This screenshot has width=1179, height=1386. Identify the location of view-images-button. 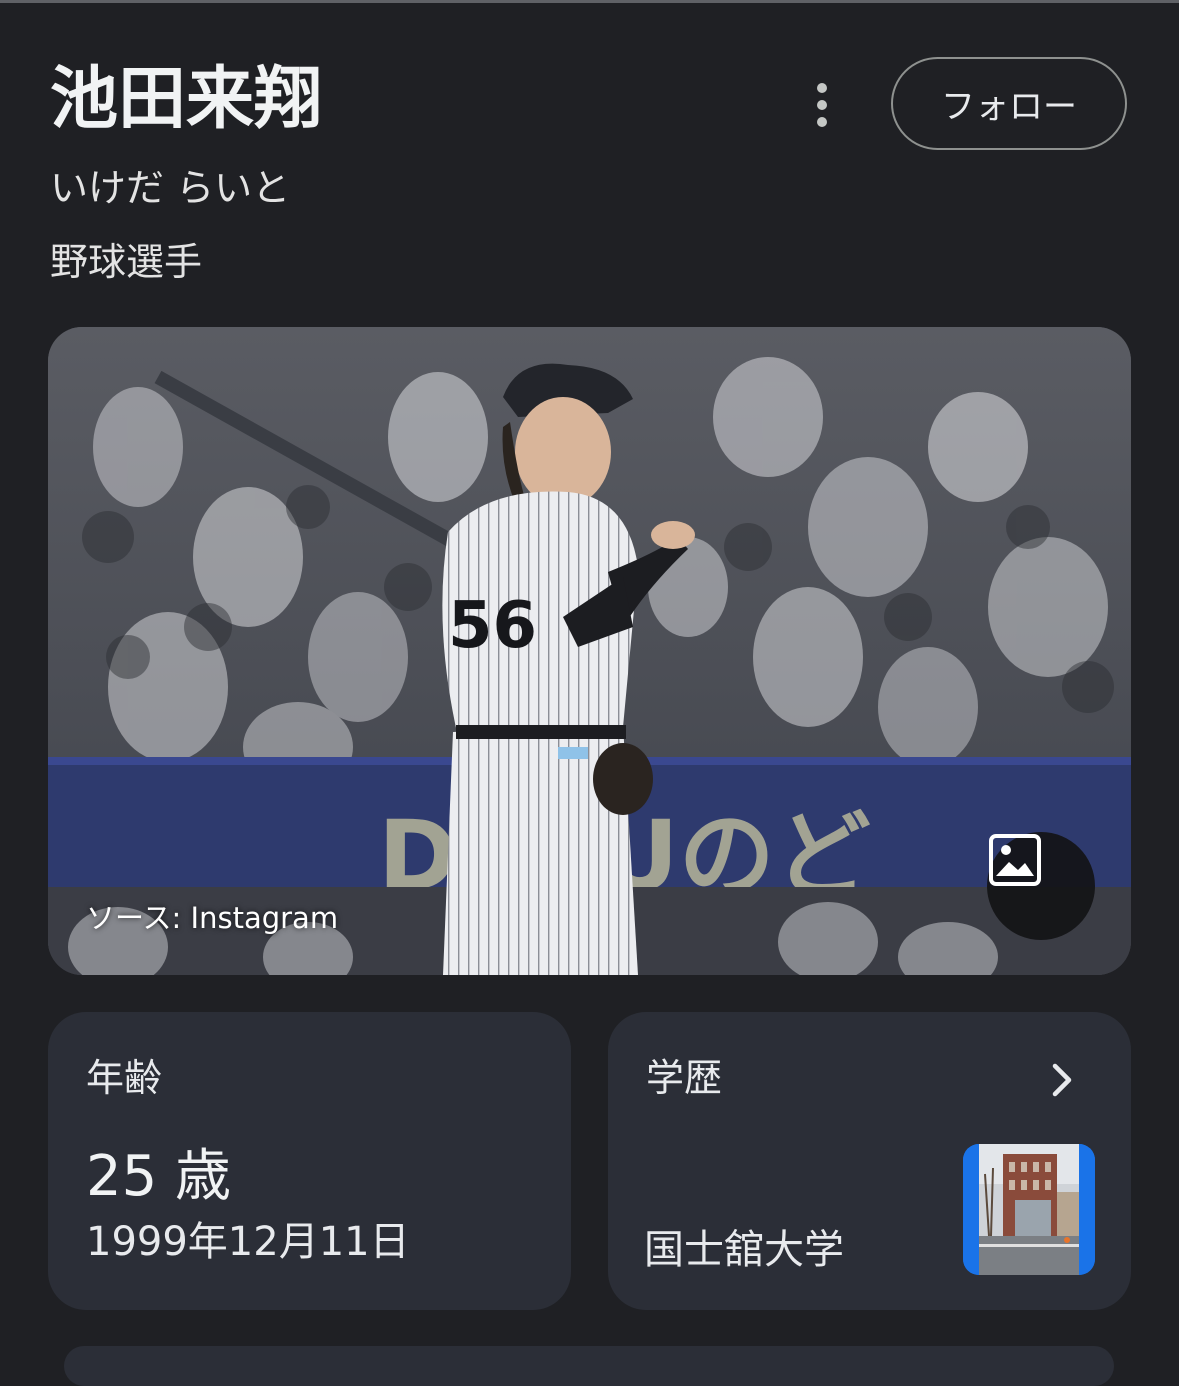
(1041, 886).